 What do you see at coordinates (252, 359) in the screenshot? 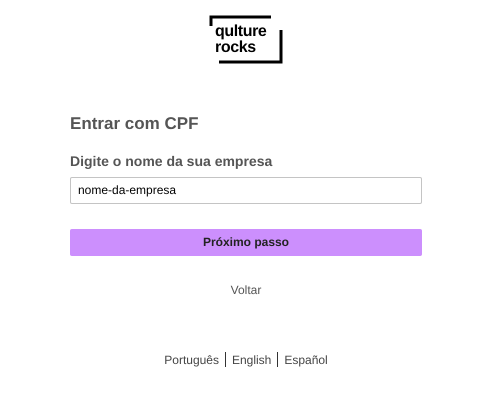
I see `language-link: English` at bounding box center [252, 359].